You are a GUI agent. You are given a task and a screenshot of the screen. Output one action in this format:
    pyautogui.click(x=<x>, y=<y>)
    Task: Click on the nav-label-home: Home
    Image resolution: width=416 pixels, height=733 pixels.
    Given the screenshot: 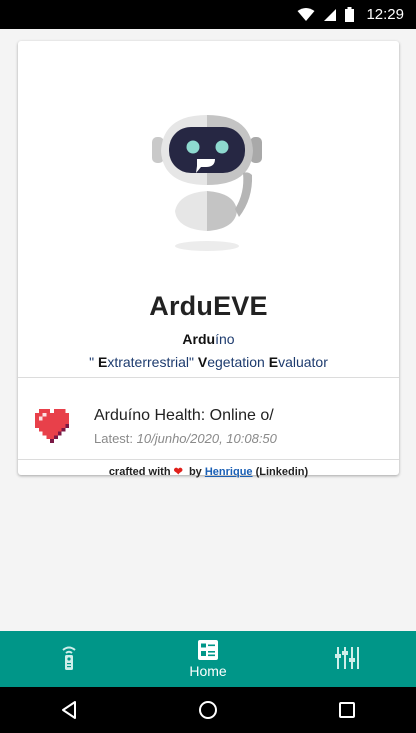 What is the action you would take?
    pyautogui.click(x=208, y=670)
    